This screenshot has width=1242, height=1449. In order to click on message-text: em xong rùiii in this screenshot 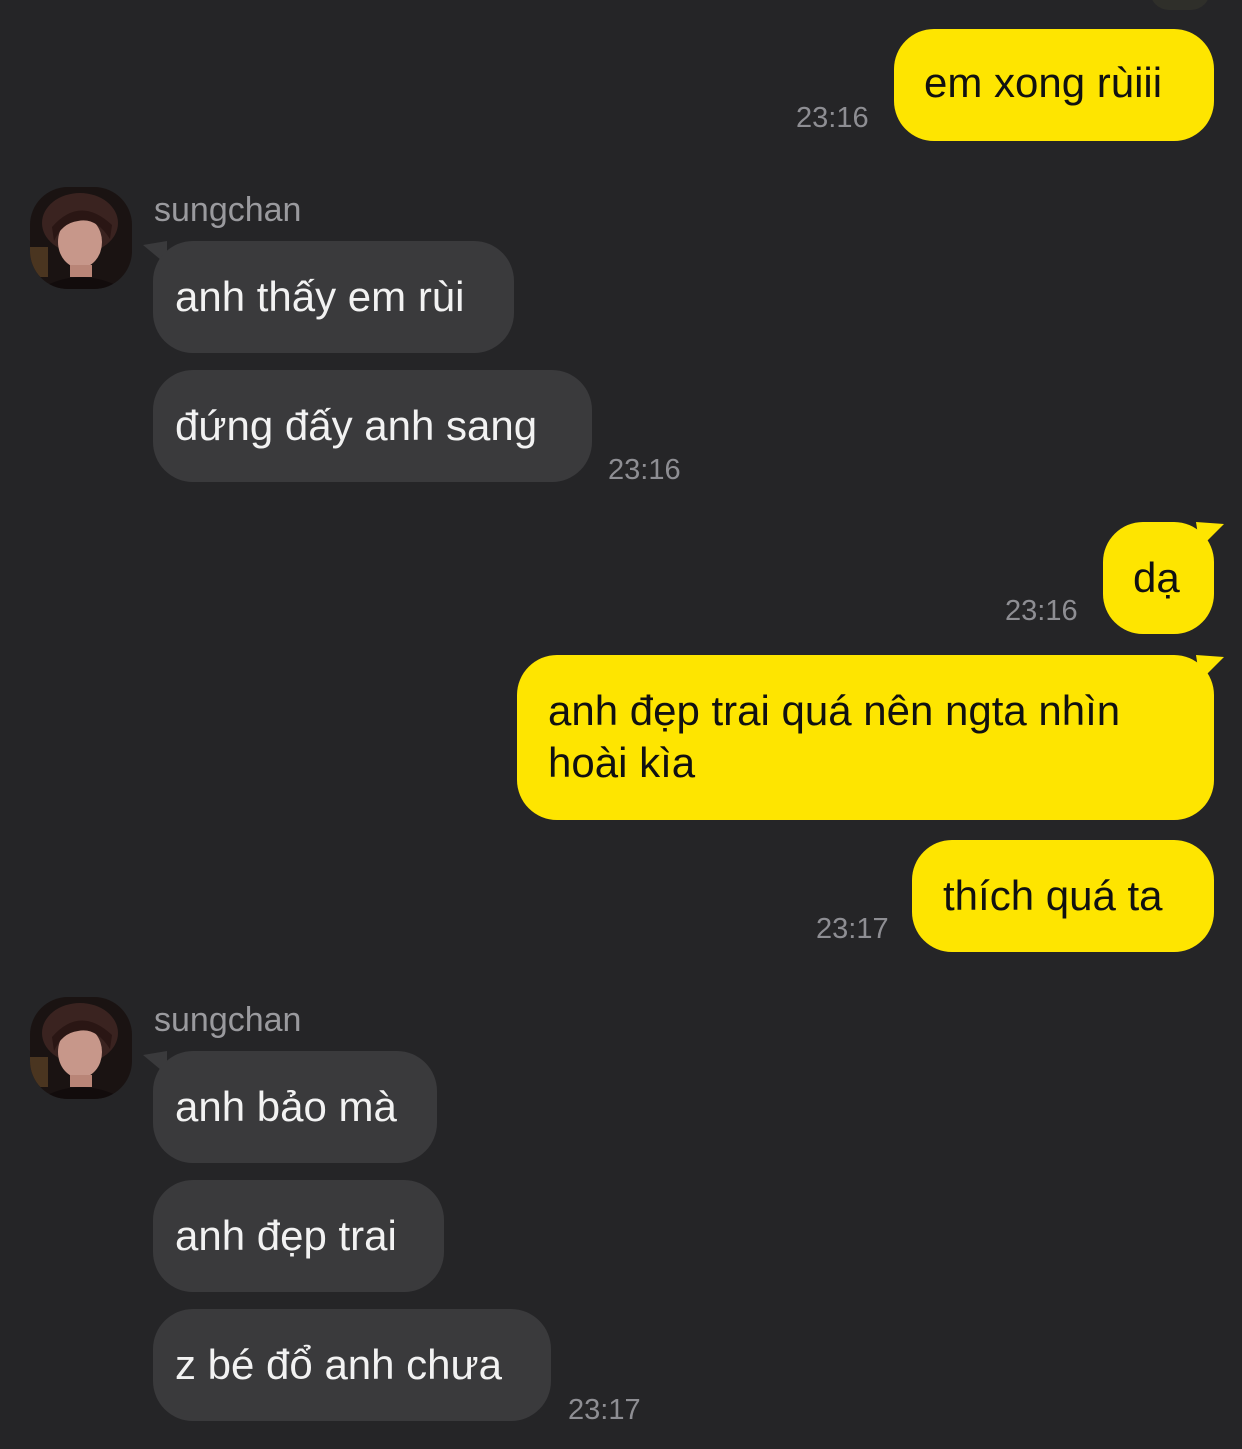, I will do `click(1043, 82)`.